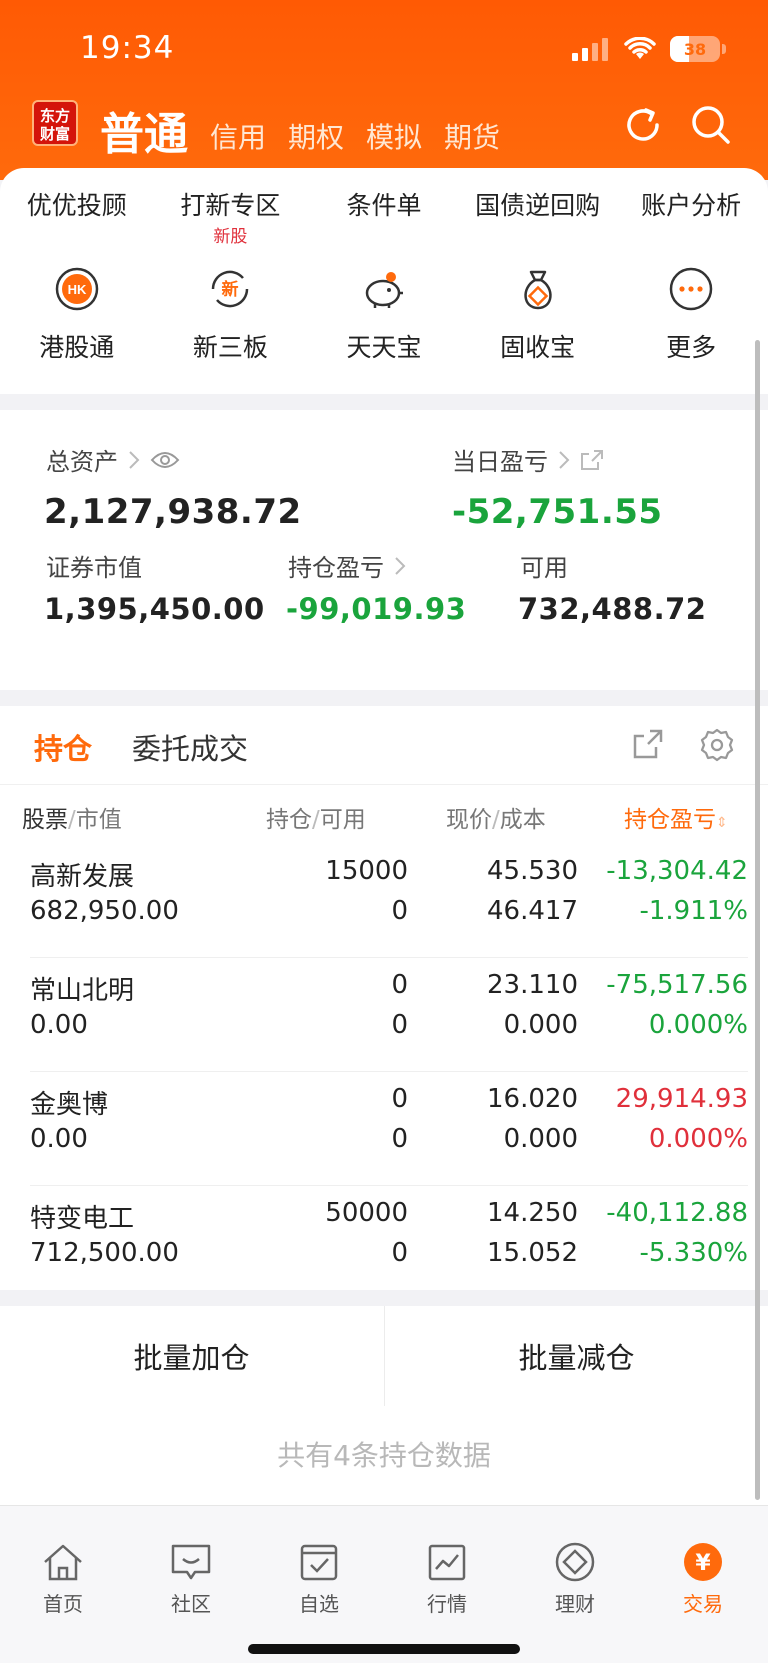 This screenshot has height=1663, width=768. Describe the element at coordinates (82, 1219) in the screenshot. I see `stock-name: 特变电工` at that location.